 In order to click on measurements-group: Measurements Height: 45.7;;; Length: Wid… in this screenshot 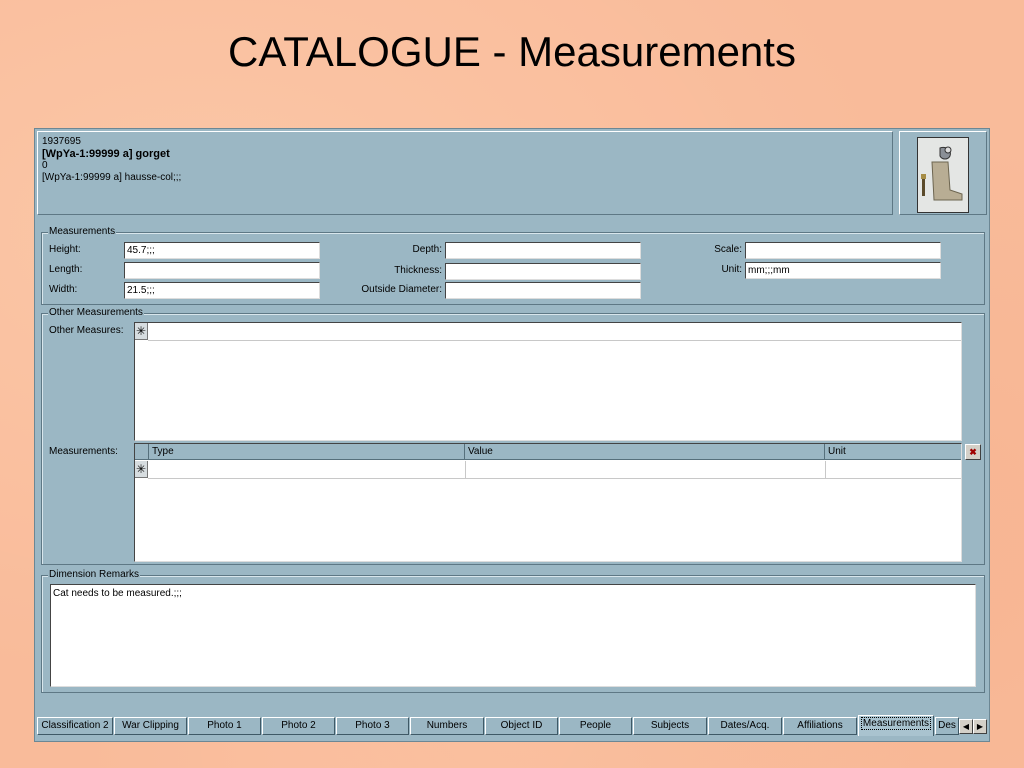, I will do `click(513, 265)`.